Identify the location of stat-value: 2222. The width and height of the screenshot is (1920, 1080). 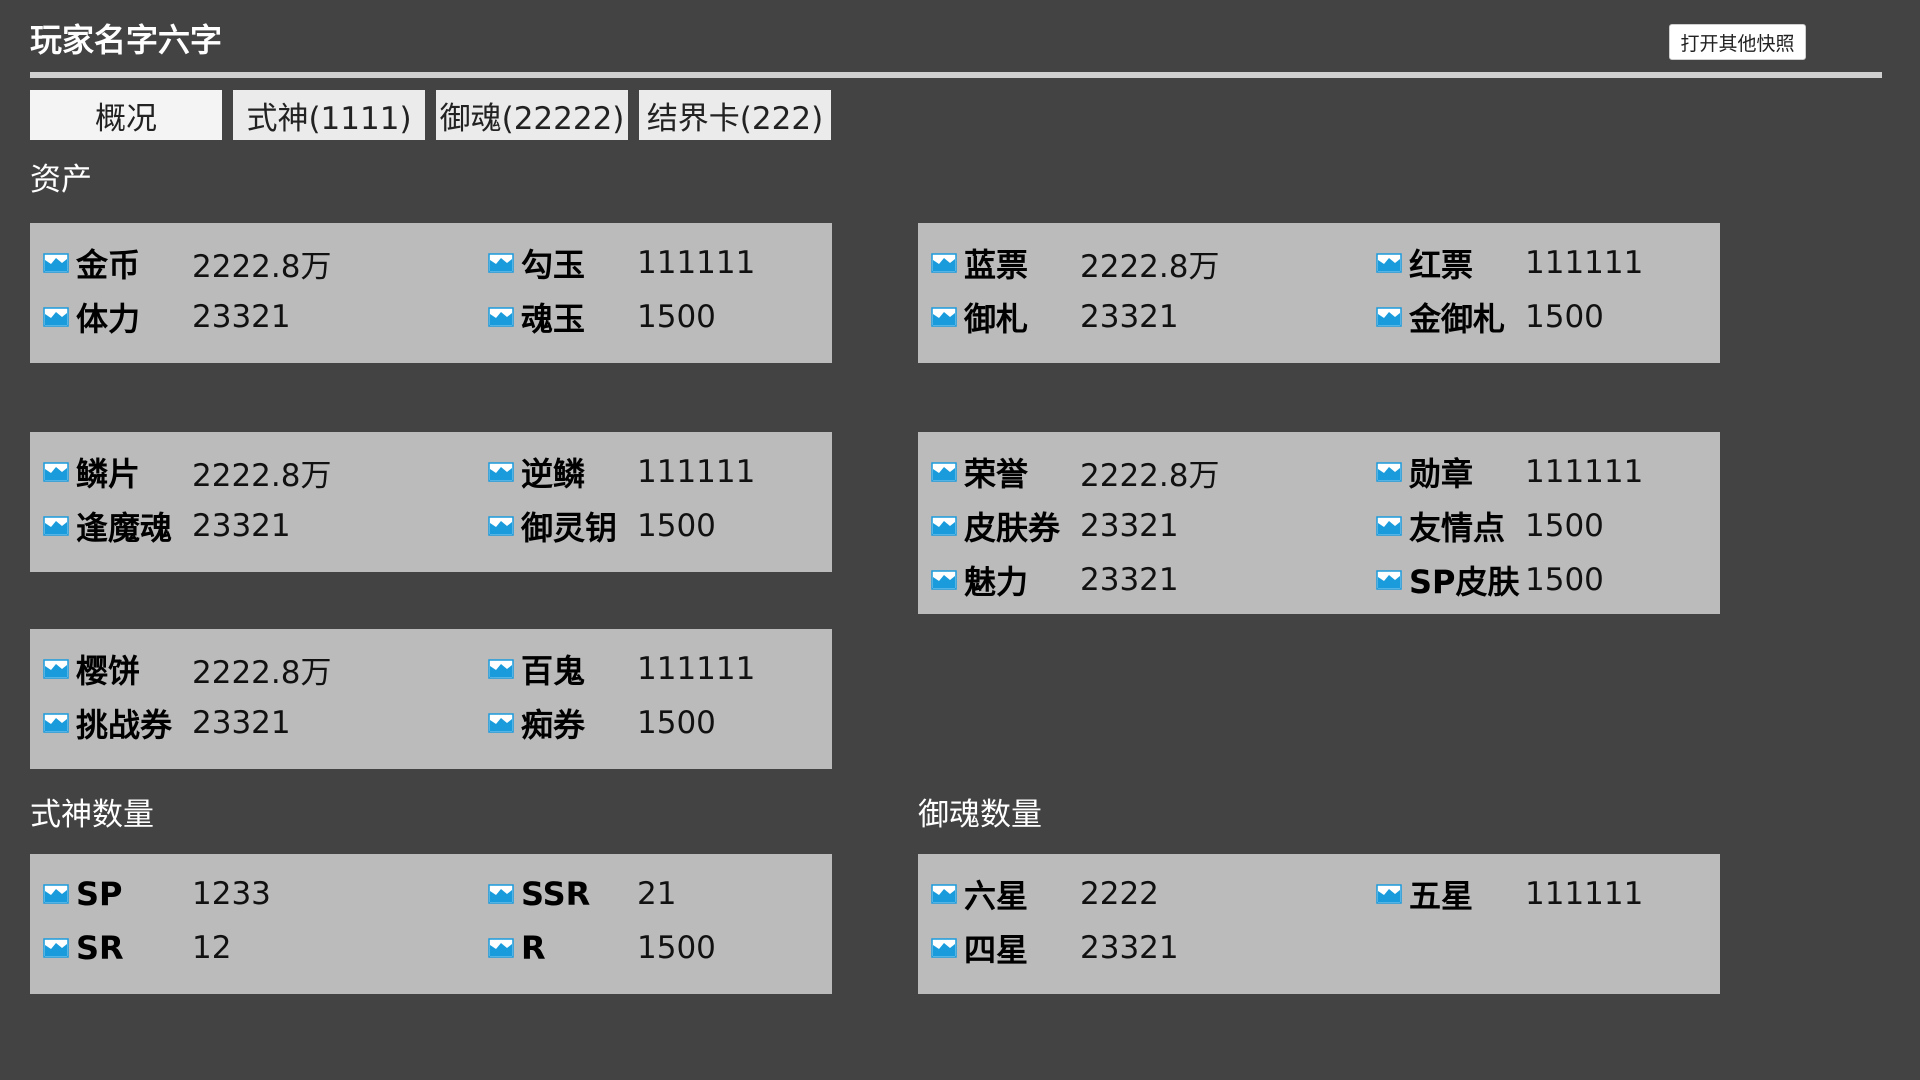
(1119, 894).